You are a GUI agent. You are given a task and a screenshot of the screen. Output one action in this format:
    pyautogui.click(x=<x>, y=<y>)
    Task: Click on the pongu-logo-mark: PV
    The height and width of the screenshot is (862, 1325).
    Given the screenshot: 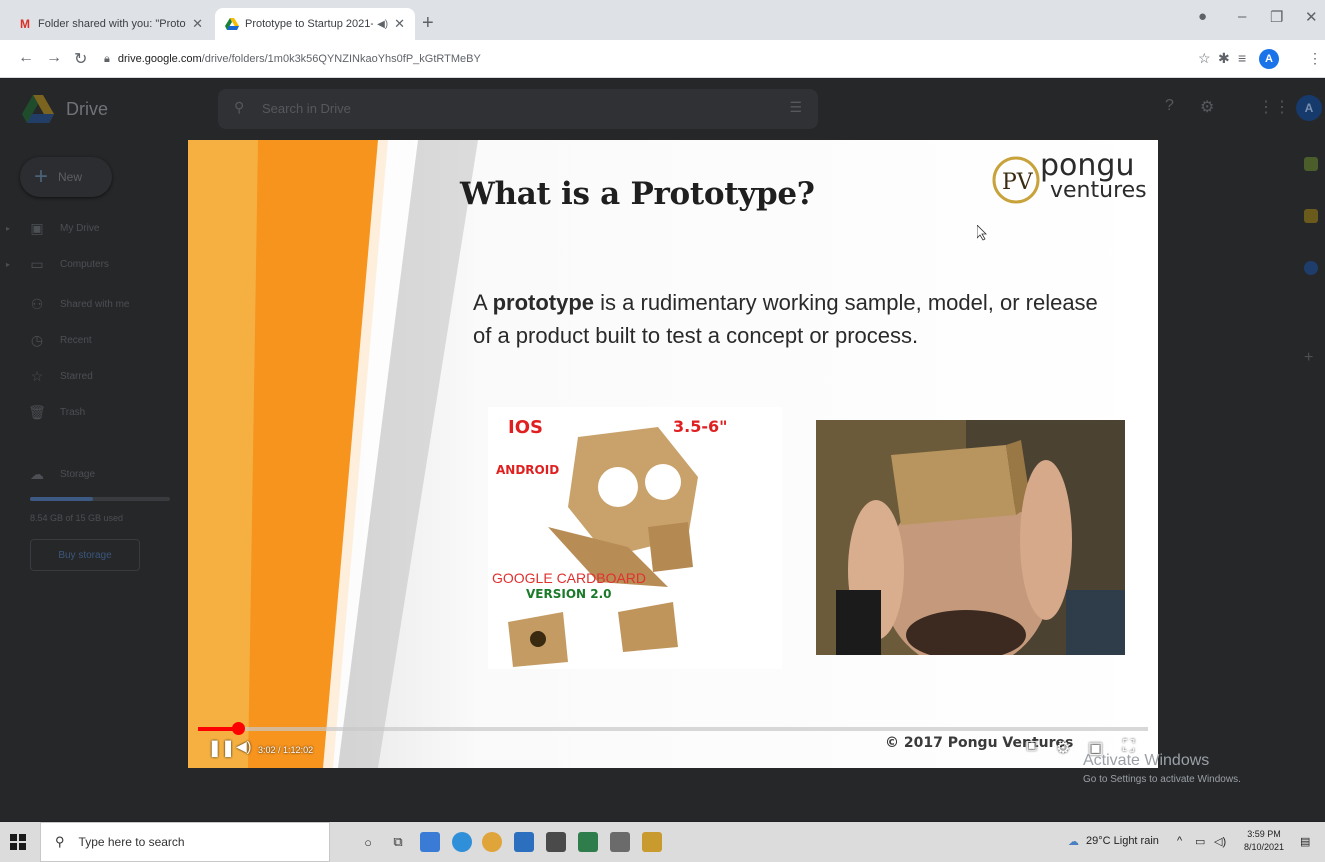 What is the action you would take?
    pyautogui.click(x=1016, y=180)
    